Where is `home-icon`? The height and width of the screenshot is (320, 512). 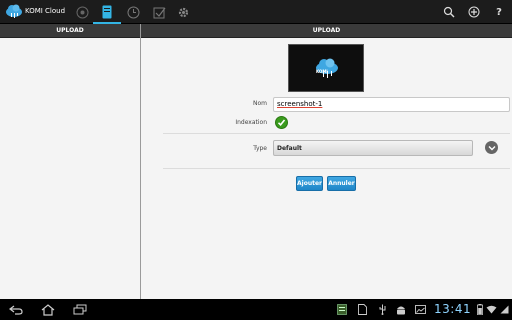 home-icon is located at coordinates (48, 309).